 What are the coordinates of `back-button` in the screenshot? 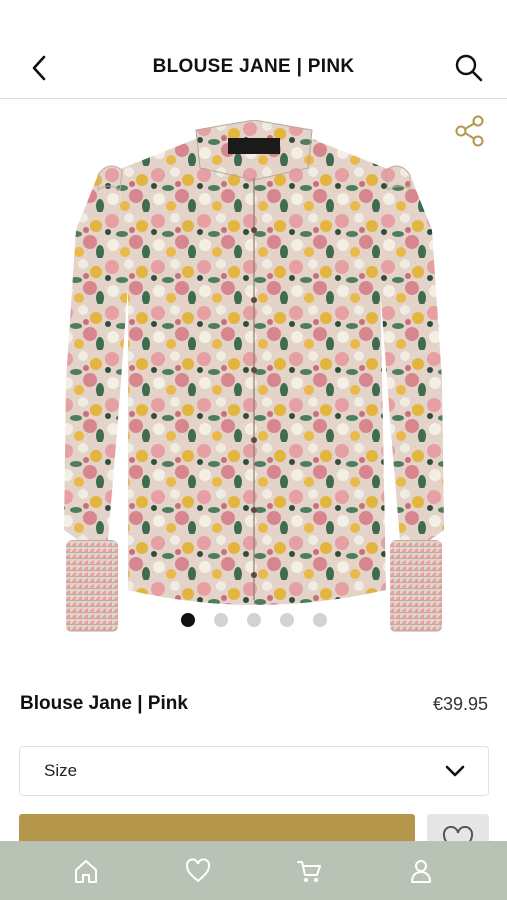 It's located at (40, 68).